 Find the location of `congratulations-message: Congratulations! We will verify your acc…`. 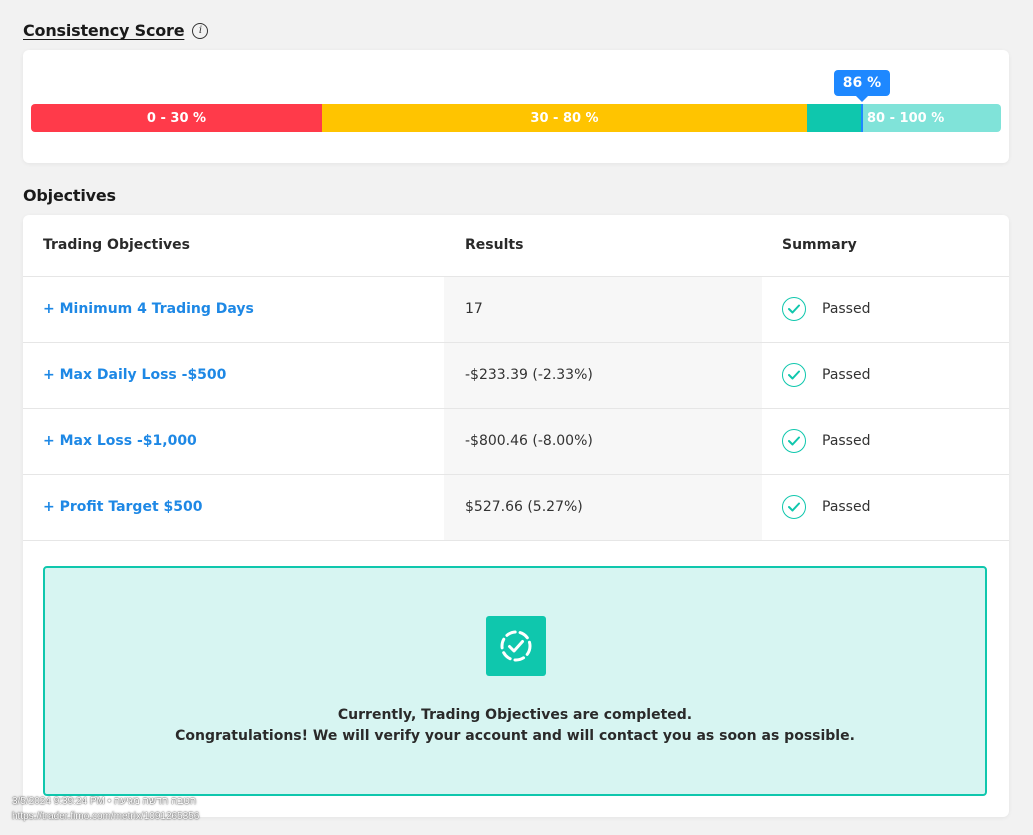

congratulations-message: Congratulations! We will verify your acc… is located at coordinates (515, 736).